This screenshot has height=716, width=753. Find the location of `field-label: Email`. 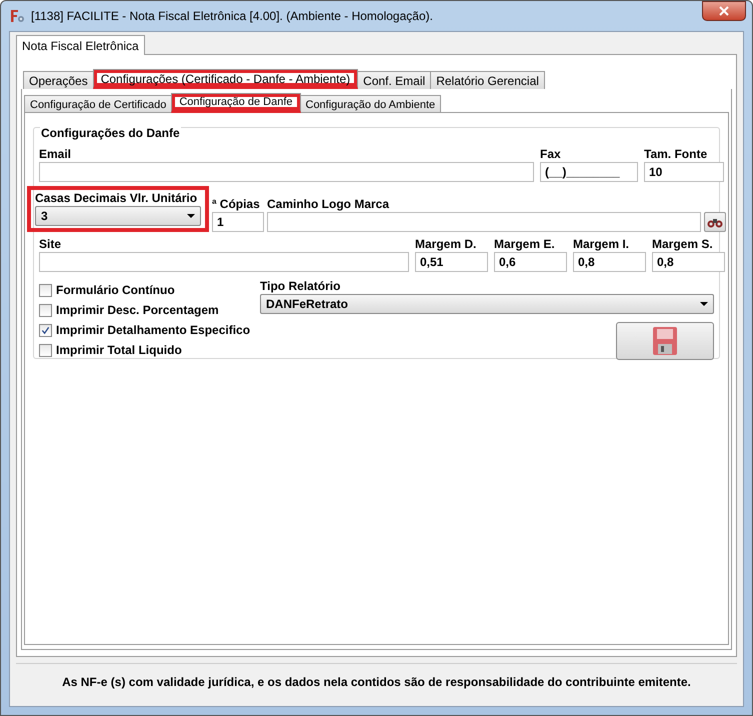

field-label: Email is located at coordinates (55, 154).